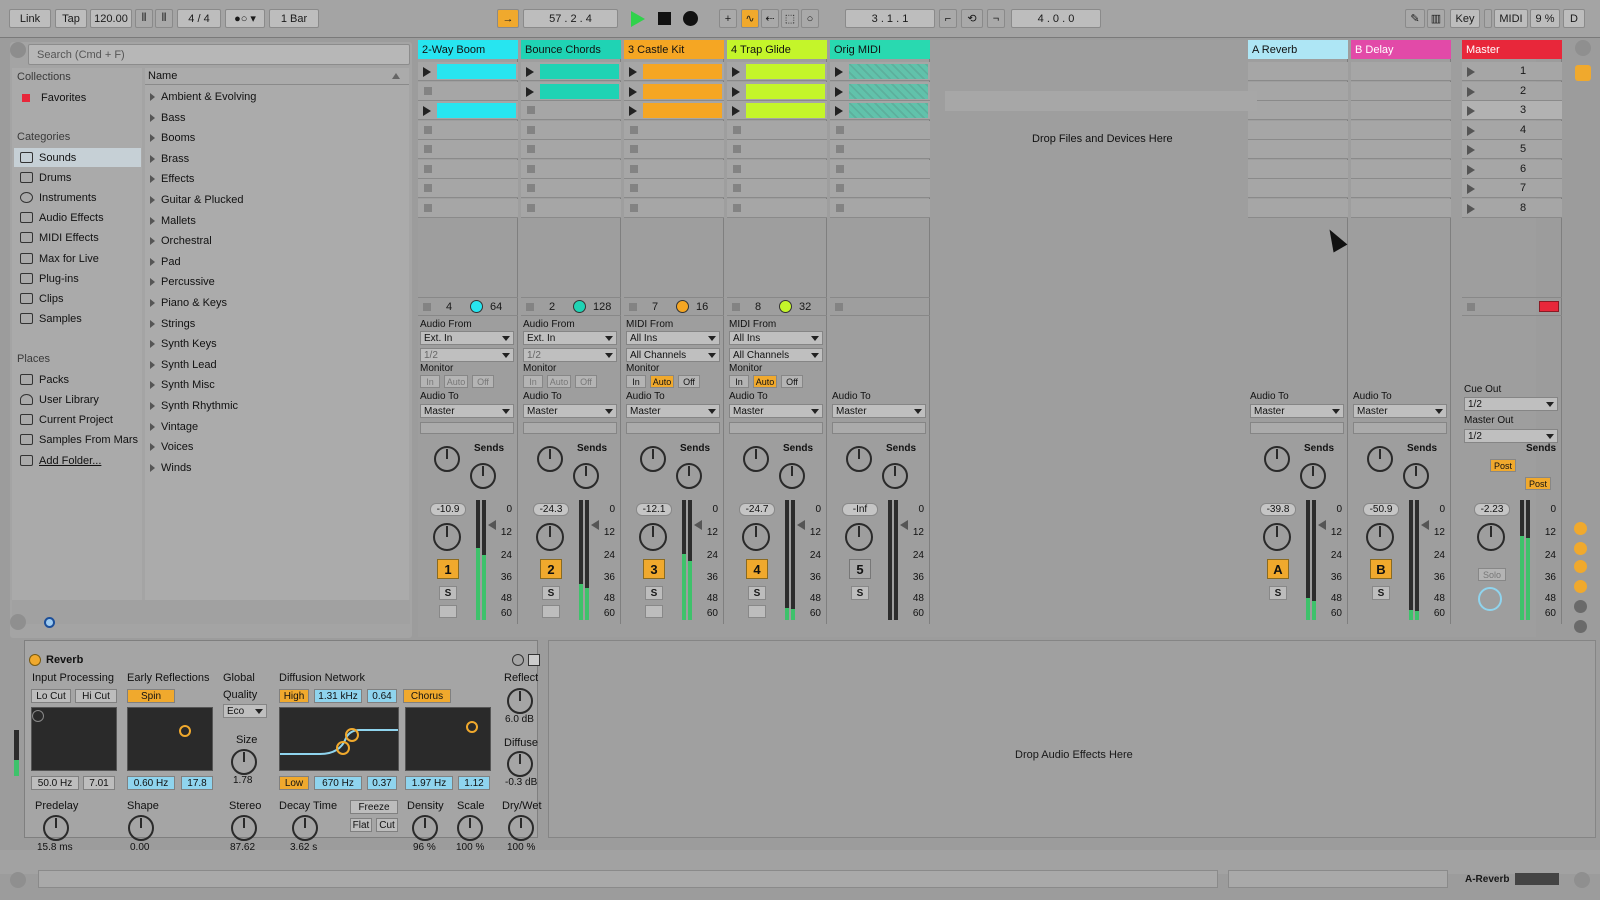 This screenshot has height=900, width=1600. I want to click on cut-button: Cut, so click(387, 825).